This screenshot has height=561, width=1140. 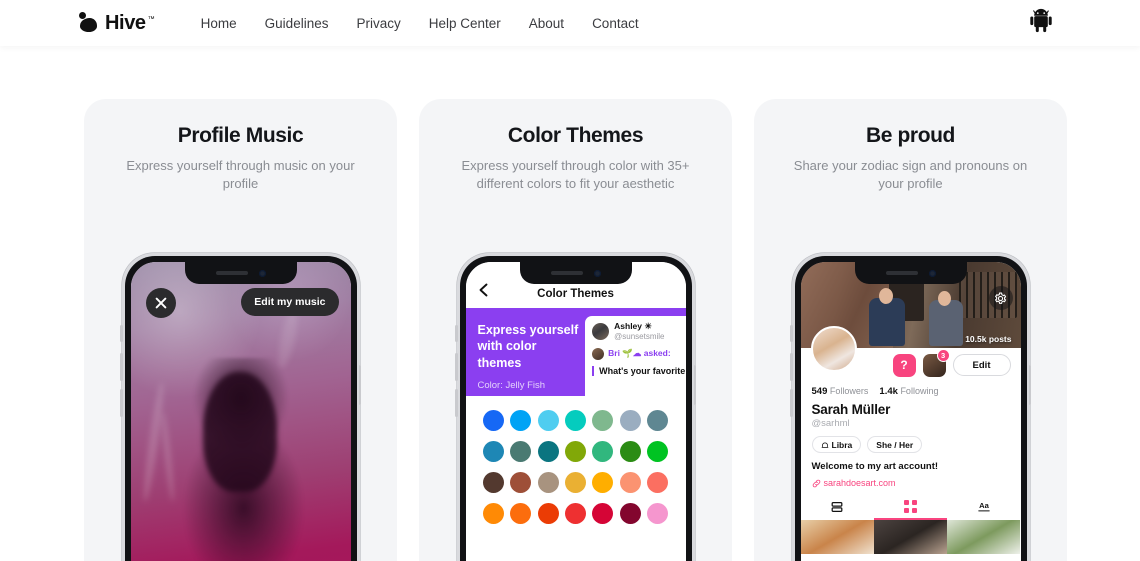 What do you see at coordinates (639, 353) in the screenshot?
I see `feed-asked-by: Bri 🌱☁ asked:` at bounding box center [639, 353].